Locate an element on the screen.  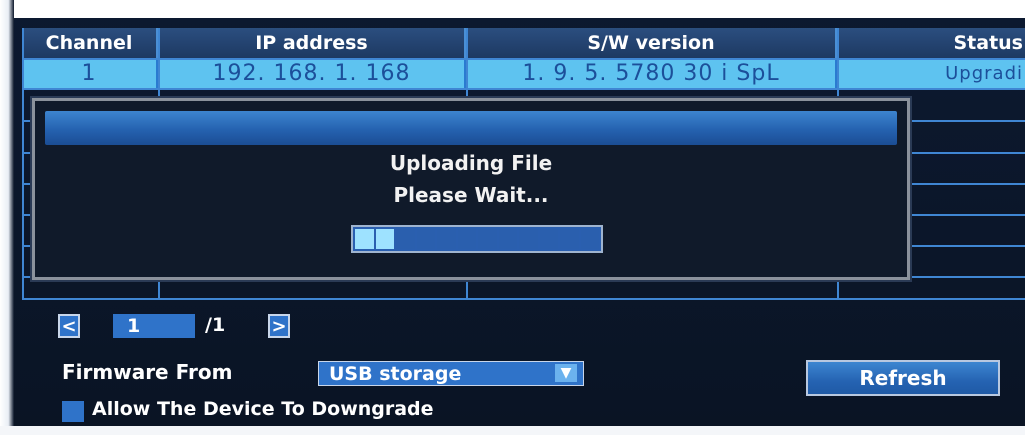
chevron-left-icon: < is located at coordinates (69, 326).